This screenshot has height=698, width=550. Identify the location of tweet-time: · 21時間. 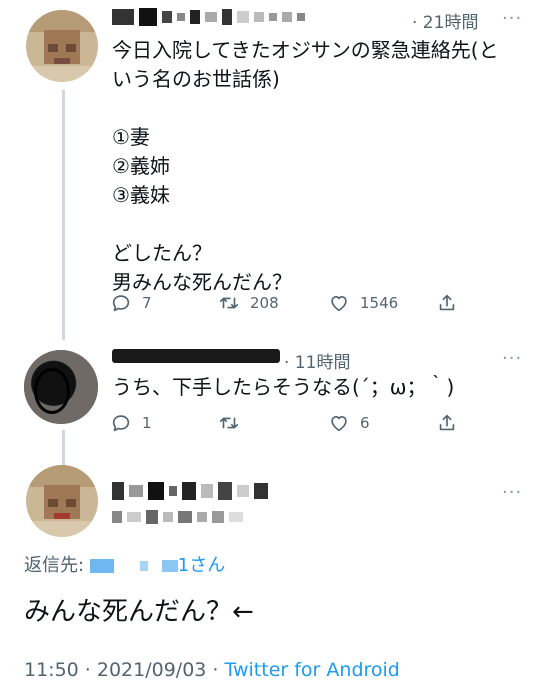
(445, 20).